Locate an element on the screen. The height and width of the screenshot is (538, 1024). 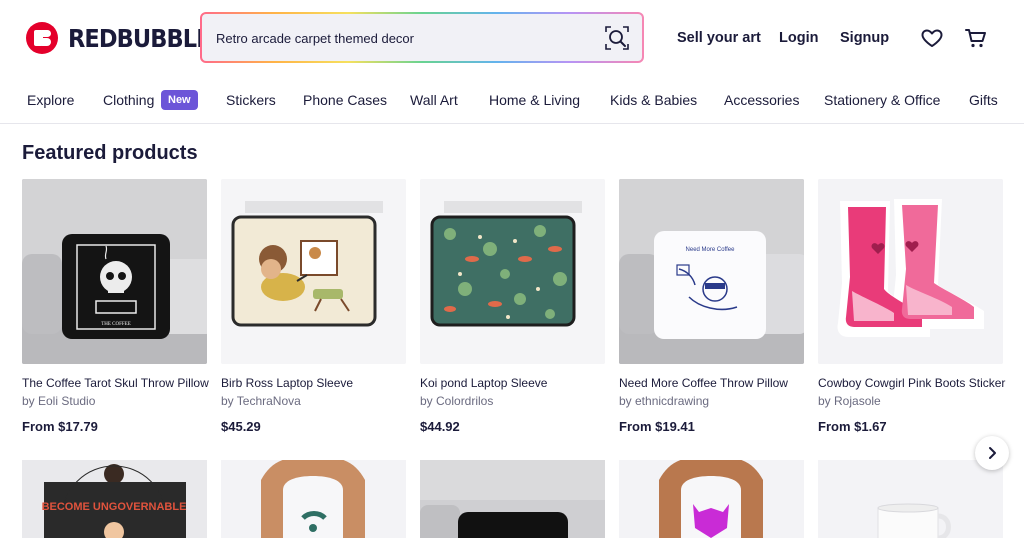
product-title: Cowboy Cowgirl Pink Boots Sticker is located at coordinates (911, 383).